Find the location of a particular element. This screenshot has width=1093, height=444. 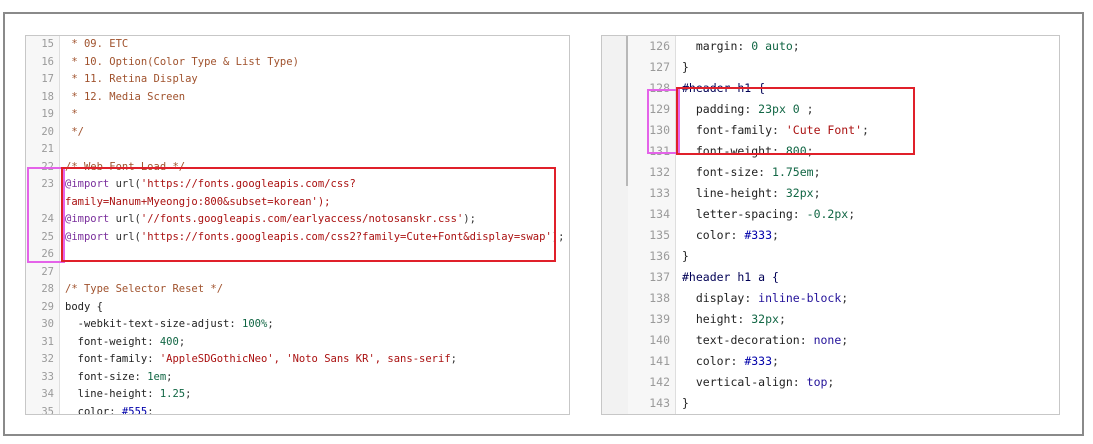

code-line: 29 body { is located at coordinates (297, 307).